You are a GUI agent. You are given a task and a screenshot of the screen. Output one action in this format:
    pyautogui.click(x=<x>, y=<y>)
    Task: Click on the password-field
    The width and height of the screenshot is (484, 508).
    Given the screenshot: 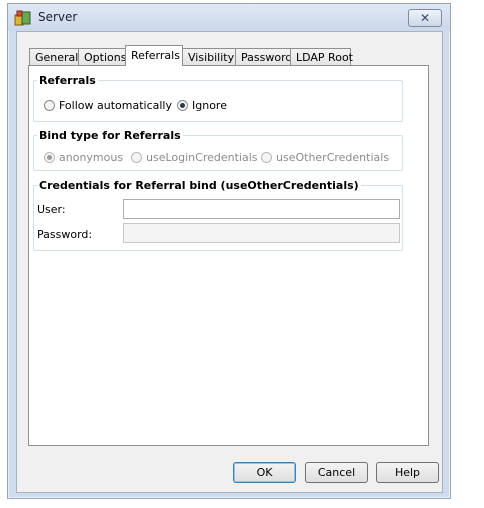 What is the action you would take?
    pyautogui.click(x=261, y=233)
    